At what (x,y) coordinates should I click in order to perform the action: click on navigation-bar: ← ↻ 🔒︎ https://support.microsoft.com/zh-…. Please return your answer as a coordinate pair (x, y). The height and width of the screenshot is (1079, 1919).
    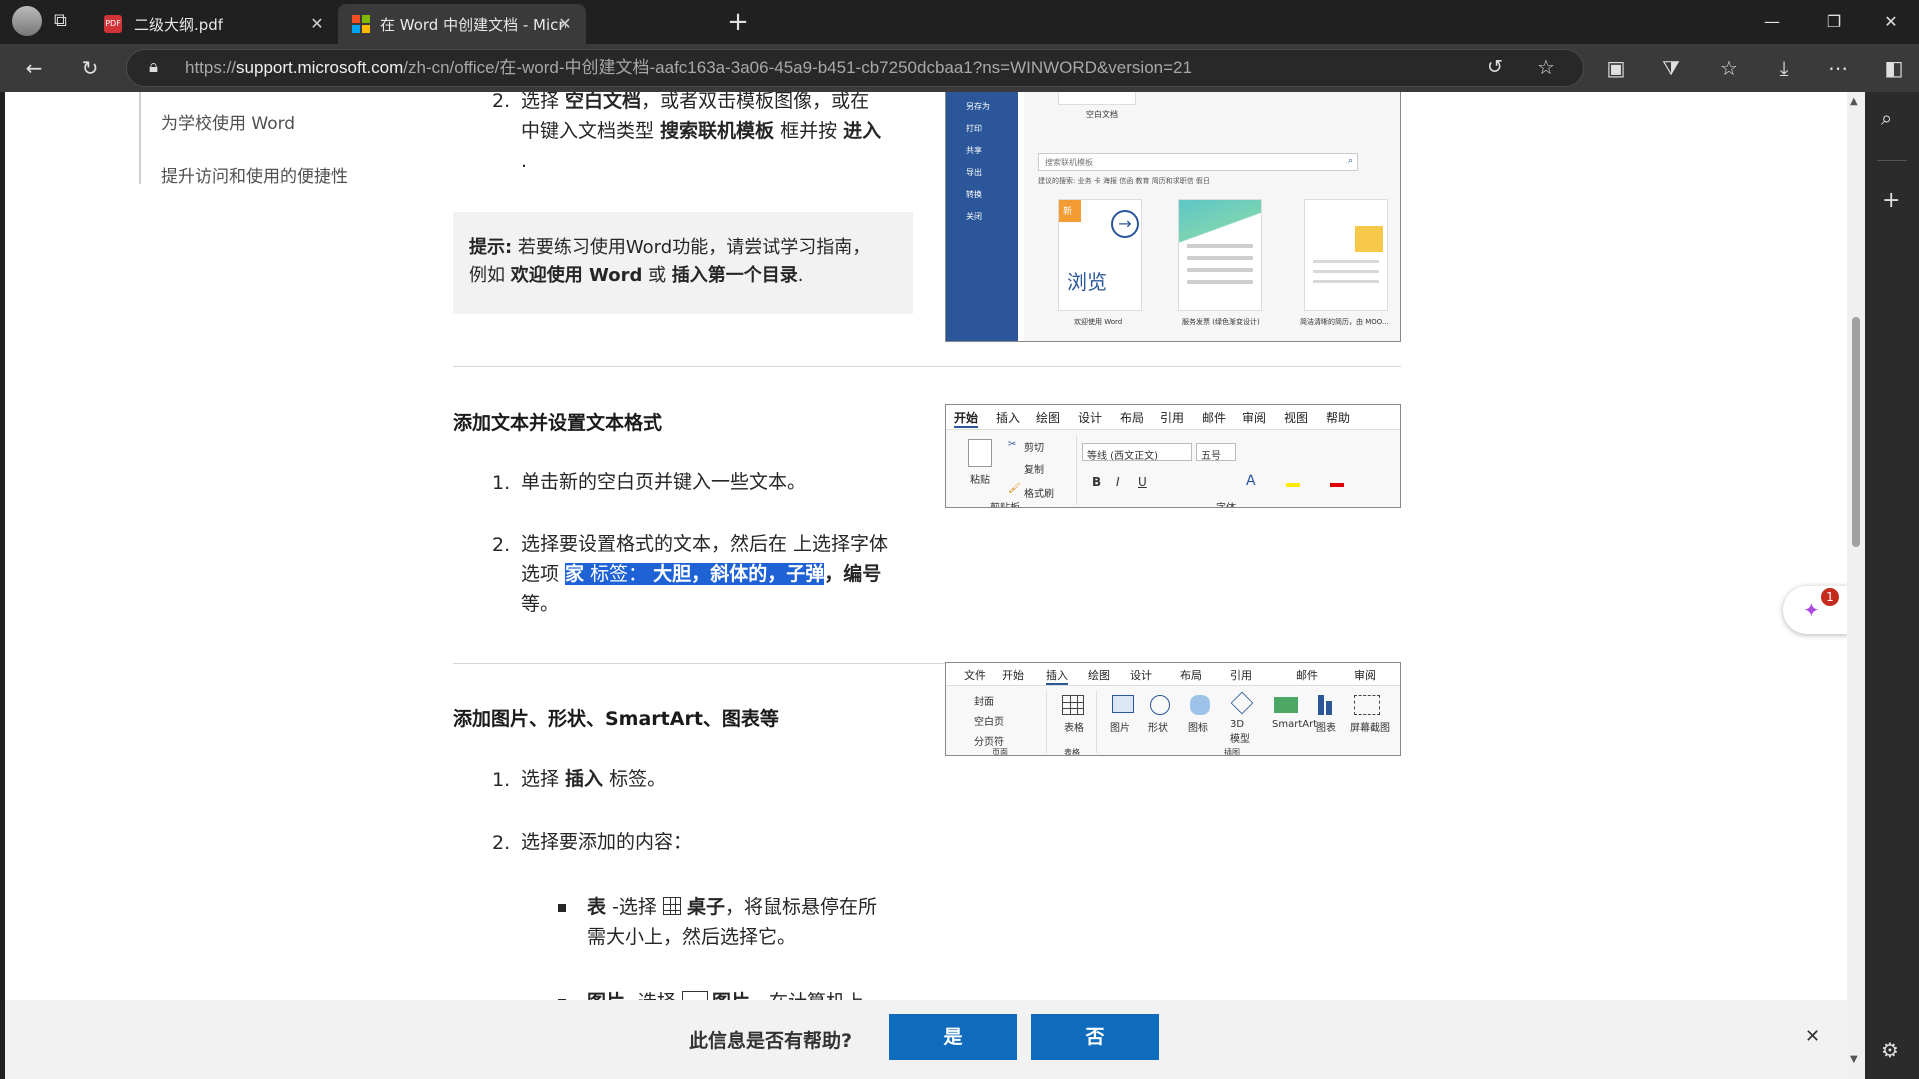
    Looking at the image, I should click on (959, 68).